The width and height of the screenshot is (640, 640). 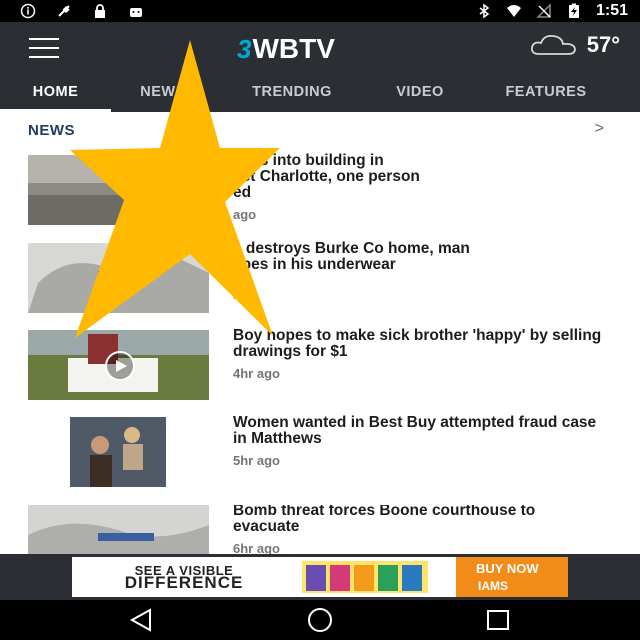 I want to click on cloud-icon, so click(x=553, y=44).